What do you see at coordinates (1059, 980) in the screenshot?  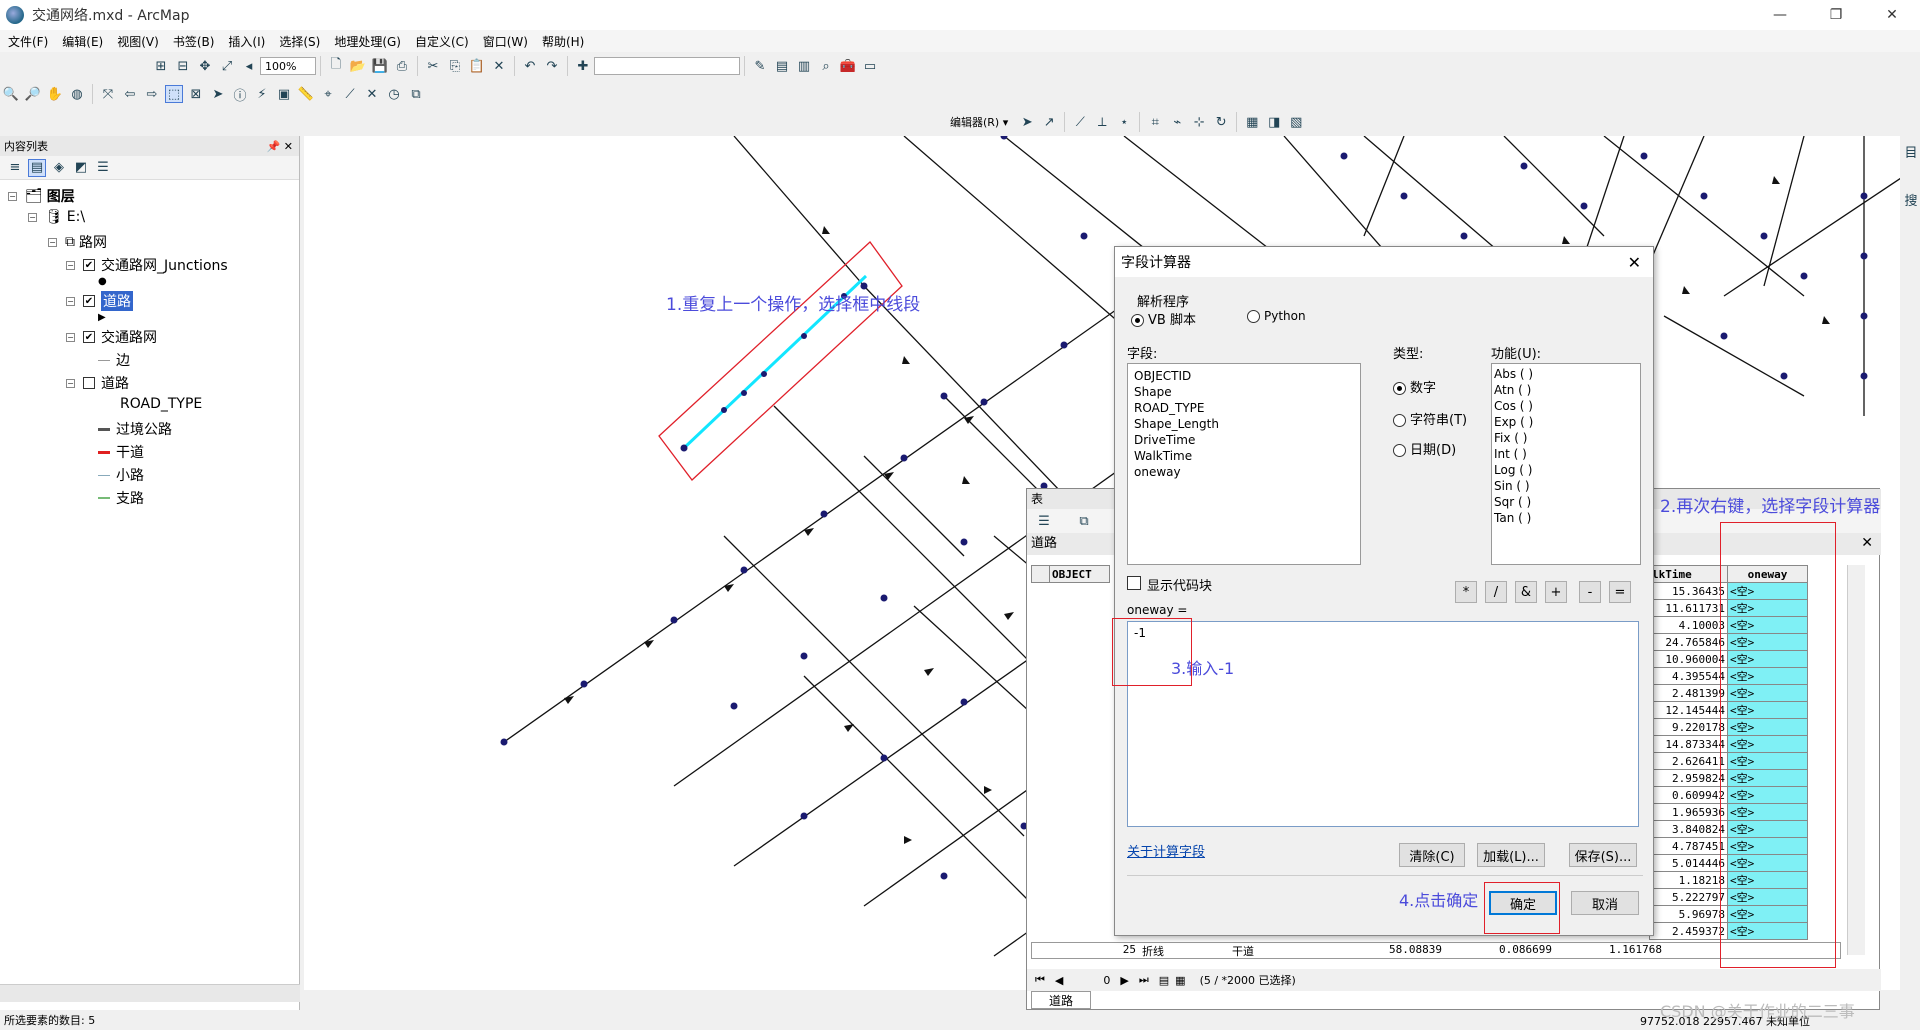 I see `prev-record-icon: ◀` at bounding box center [1059, 980].